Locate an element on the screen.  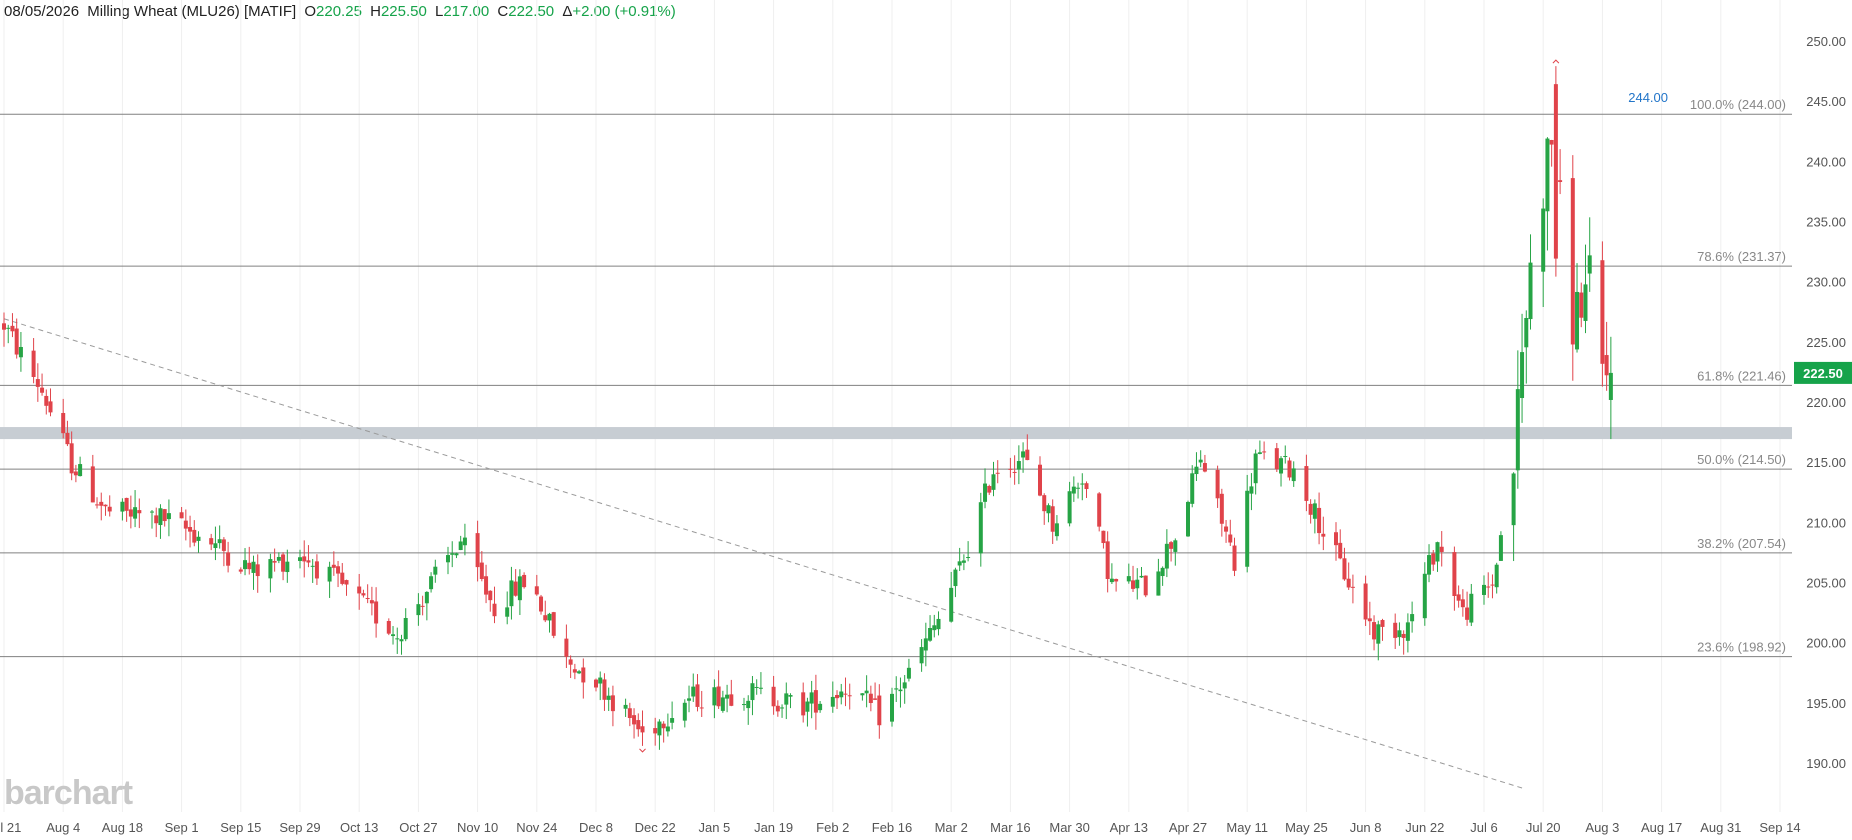
x-tick-label: Mar 16 is located at coordinates (1010, 827).